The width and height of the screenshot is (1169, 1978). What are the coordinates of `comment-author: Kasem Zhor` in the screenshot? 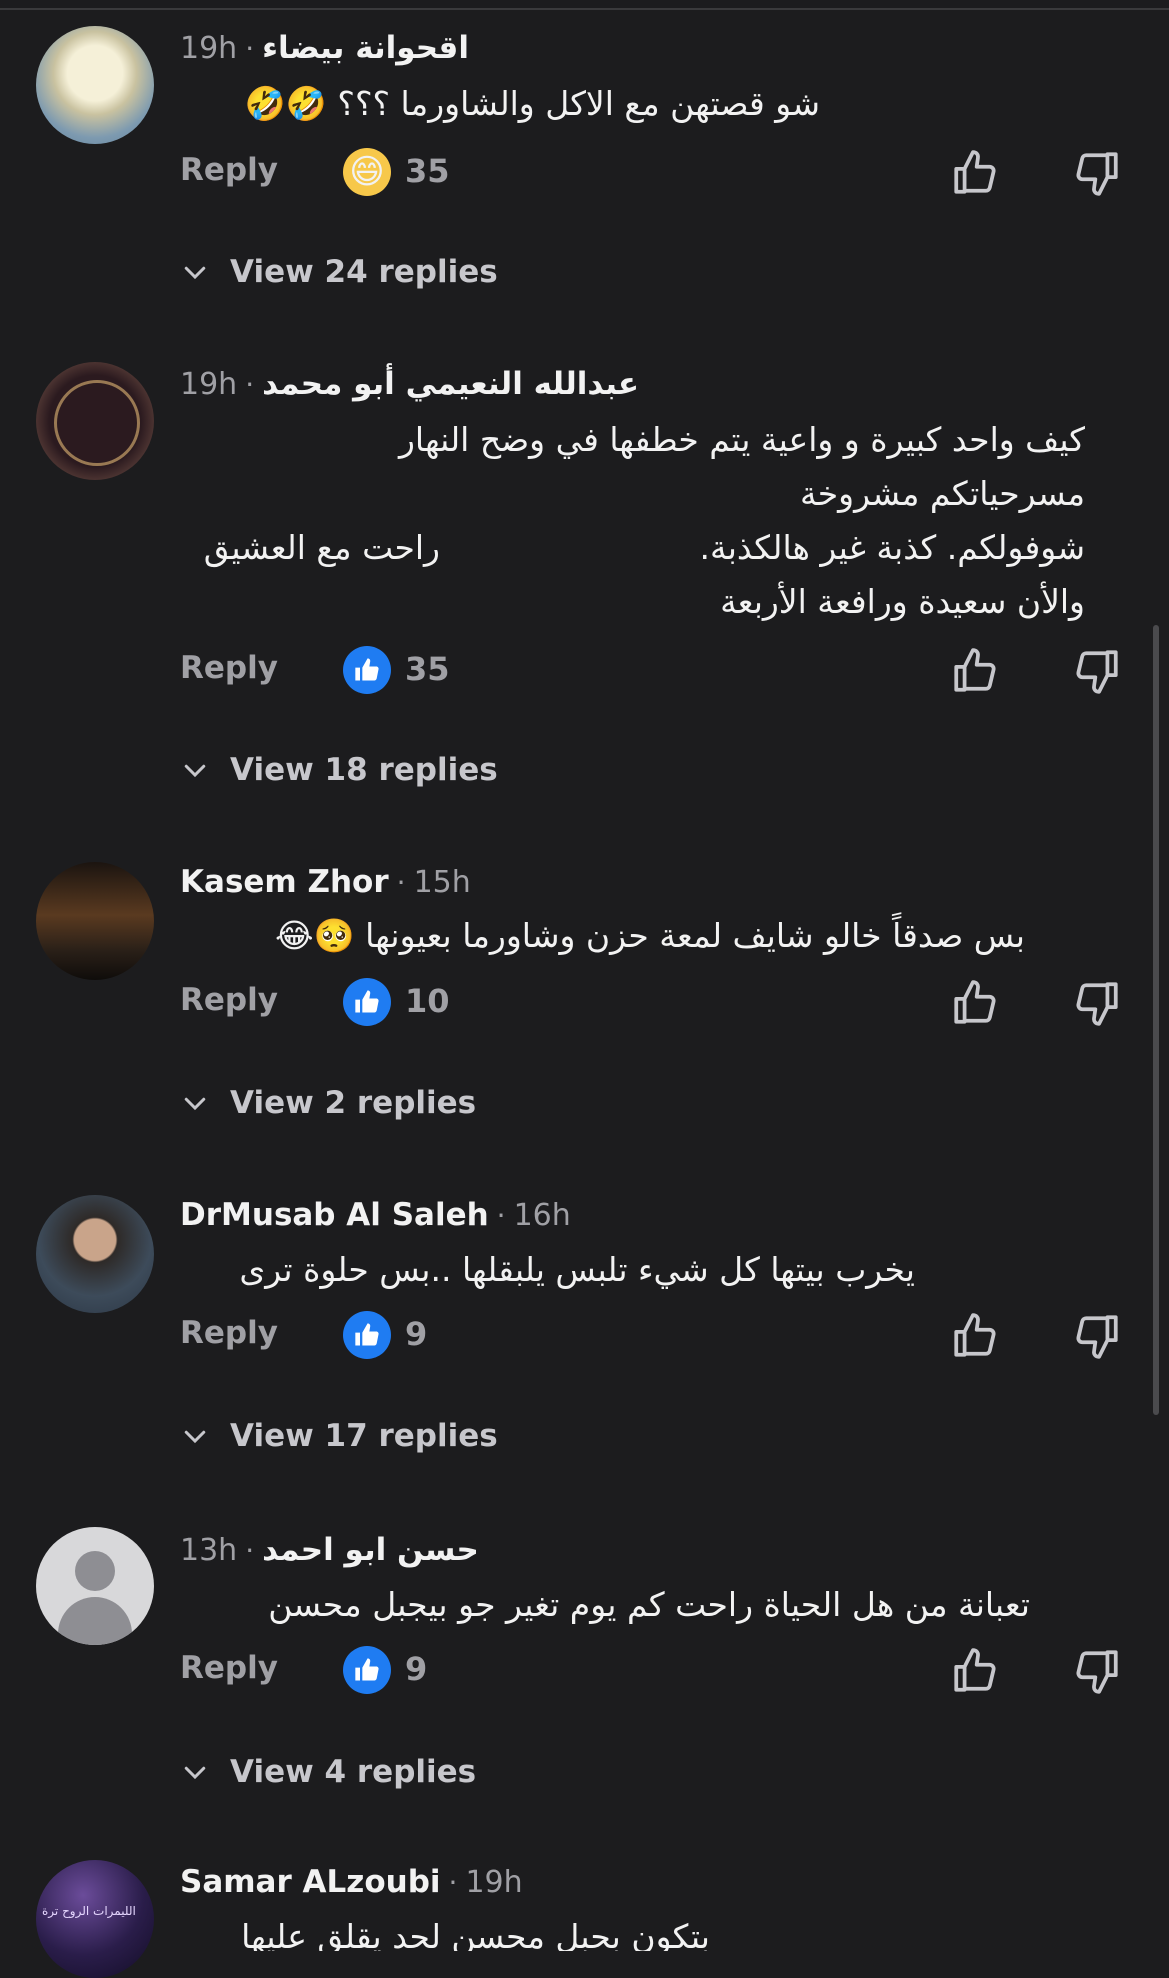 It's located at (284, 882).